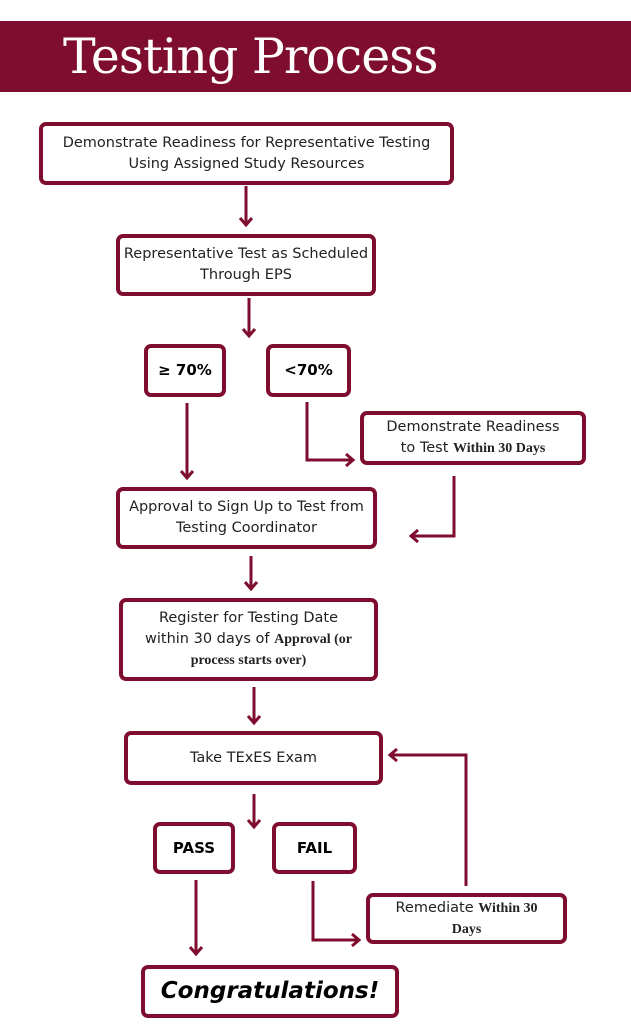  I want to click on result-below-threshold: <70%, so click(308, 370).